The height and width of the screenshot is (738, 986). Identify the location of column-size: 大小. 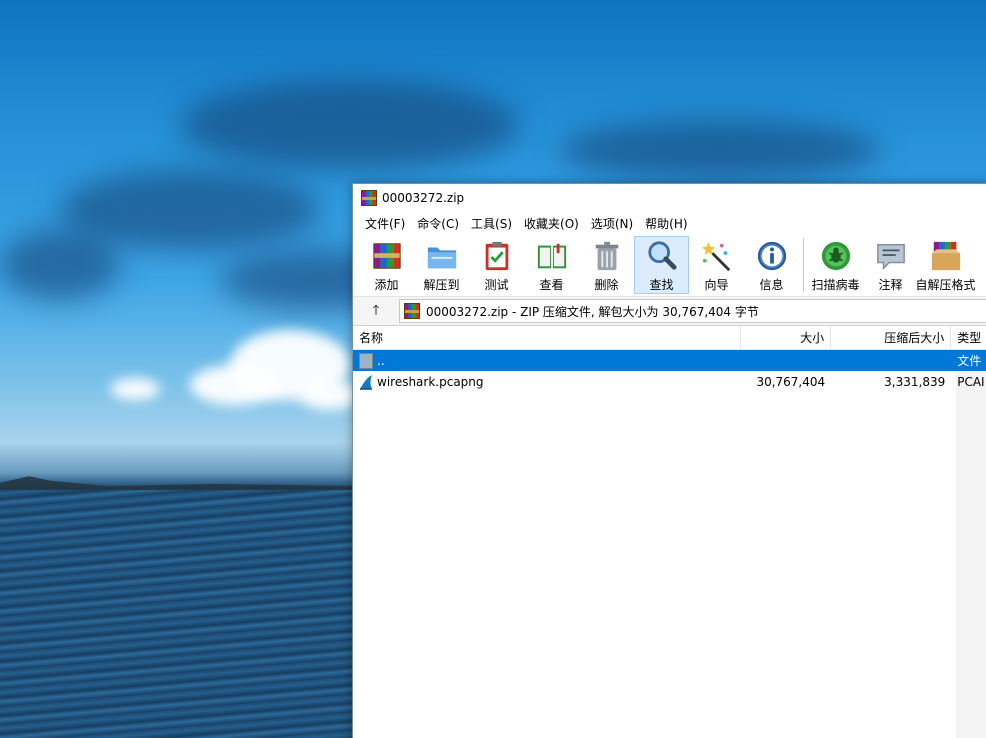
(786, 337).